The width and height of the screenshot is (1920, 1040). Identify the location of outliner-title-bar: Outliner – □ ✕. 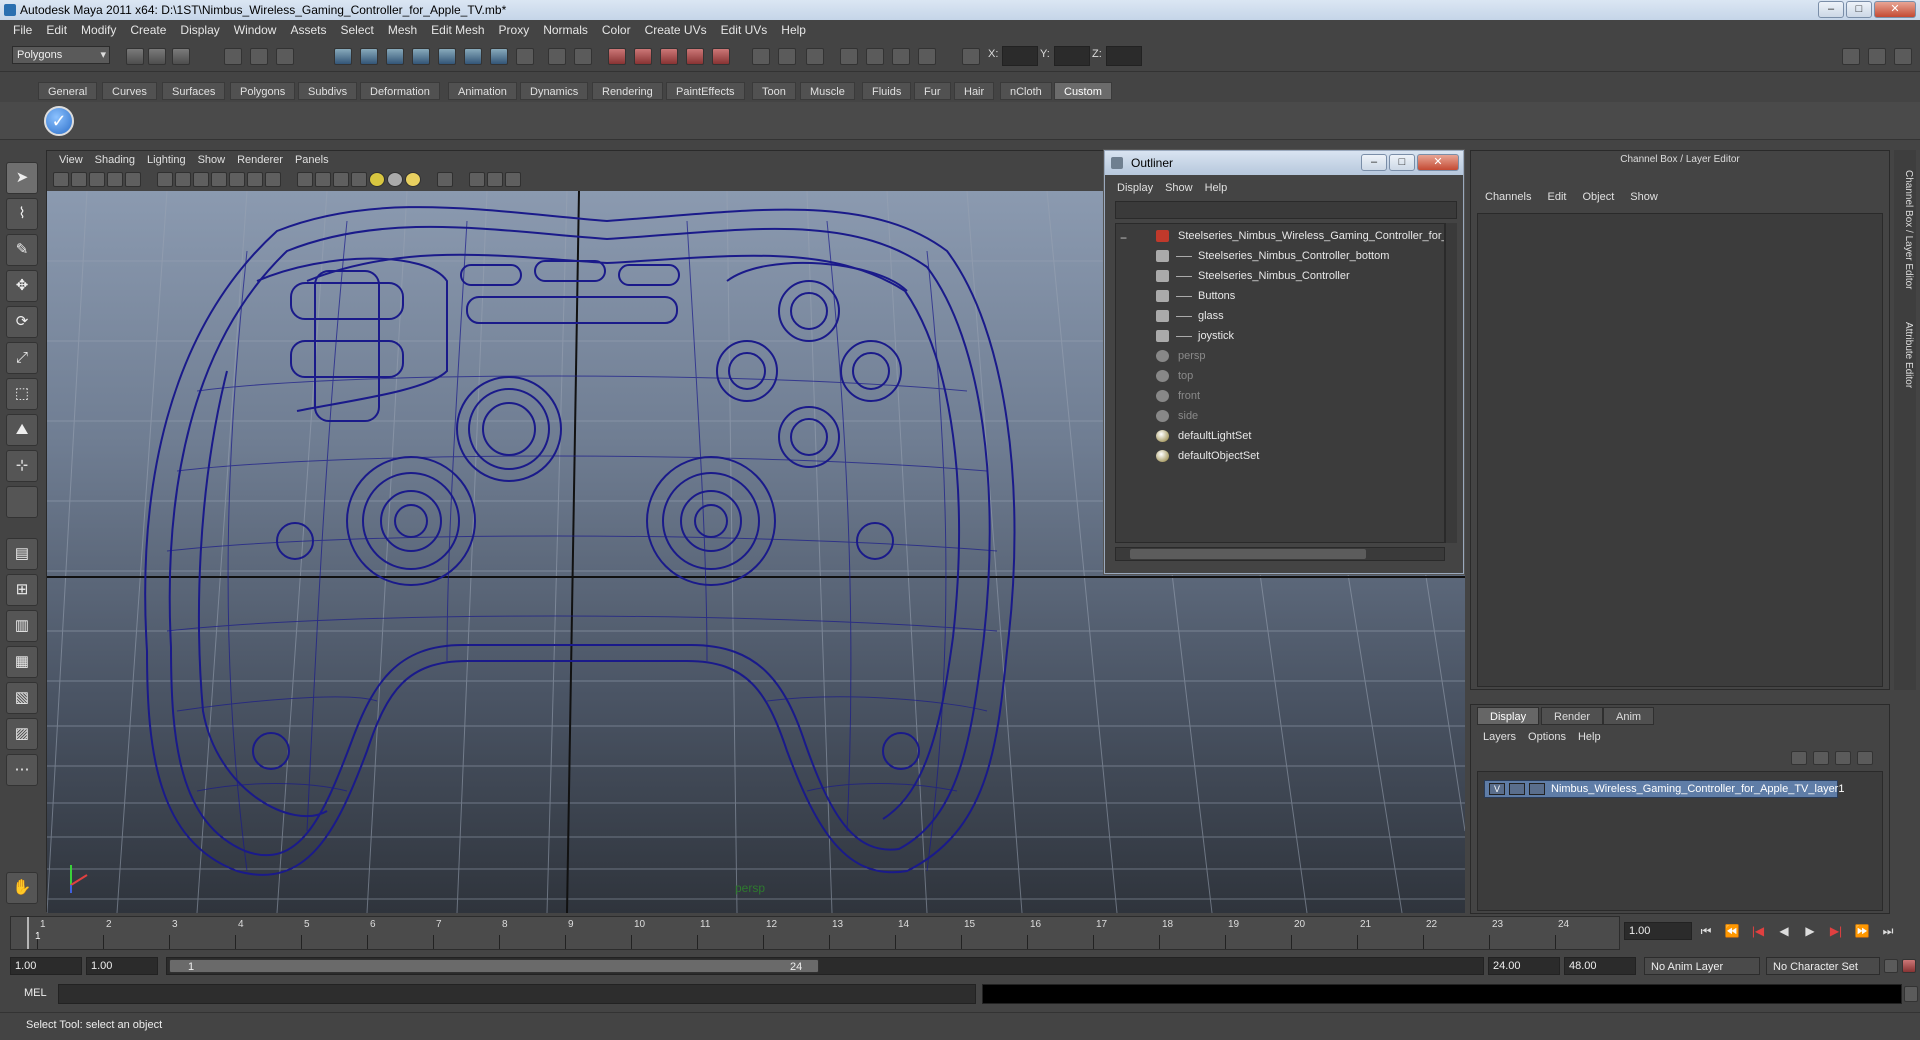
(1284, 163).